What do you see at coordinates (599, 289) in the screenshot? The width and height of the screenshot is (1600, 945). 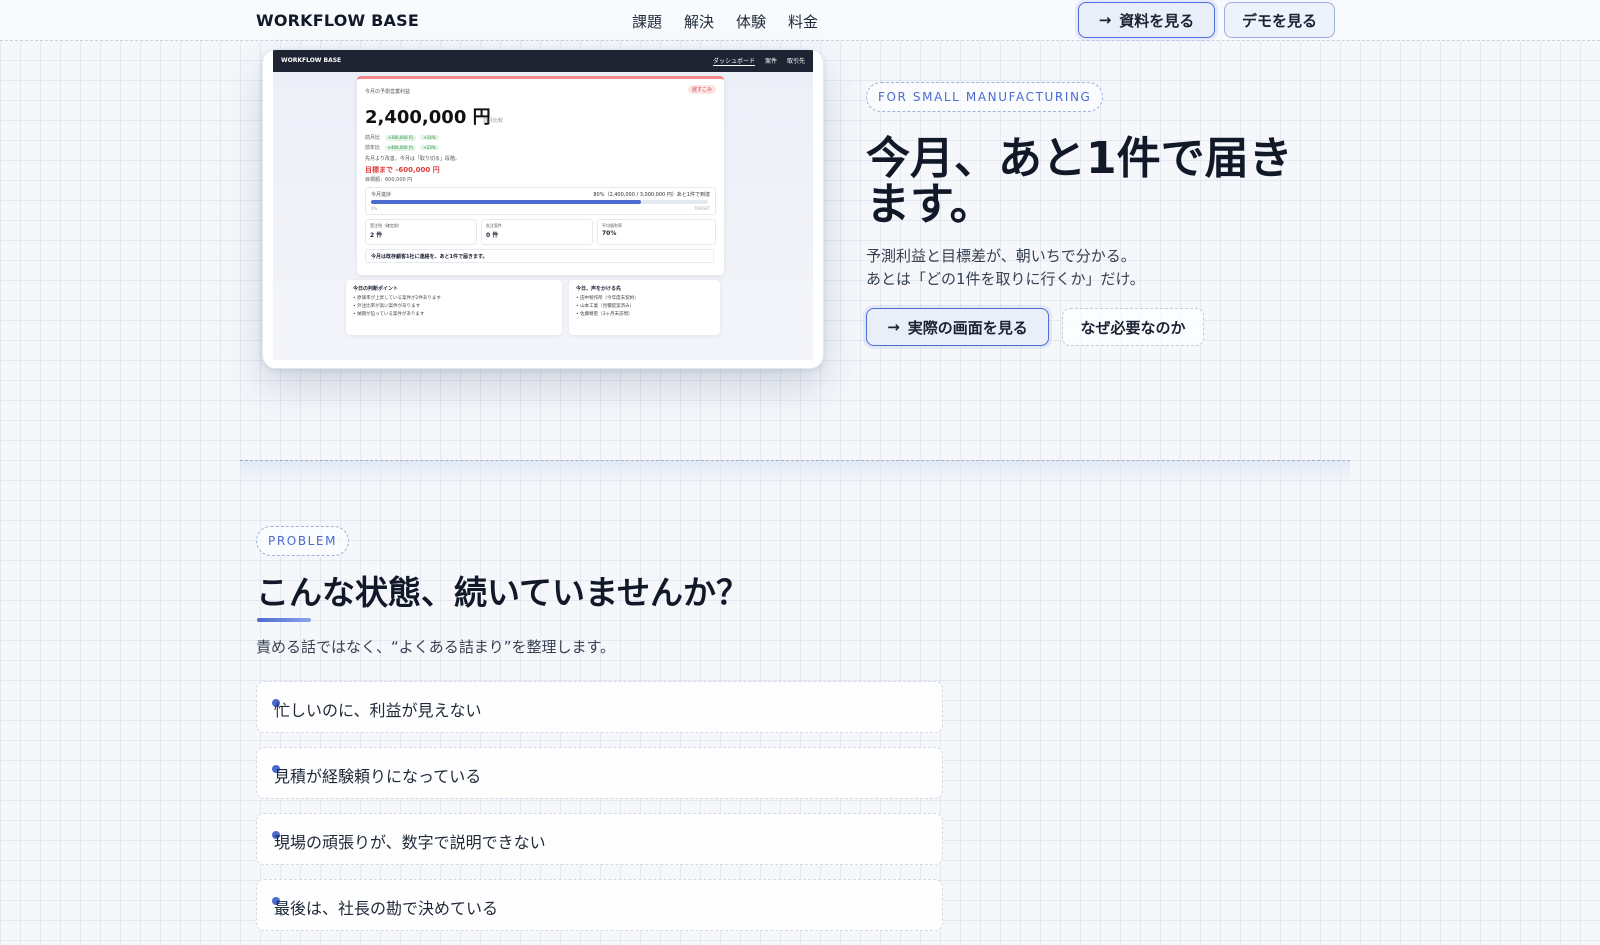 I see `mockup-panel-contacts-title: 今日、声をかける先` at bounding box center [599, 289].